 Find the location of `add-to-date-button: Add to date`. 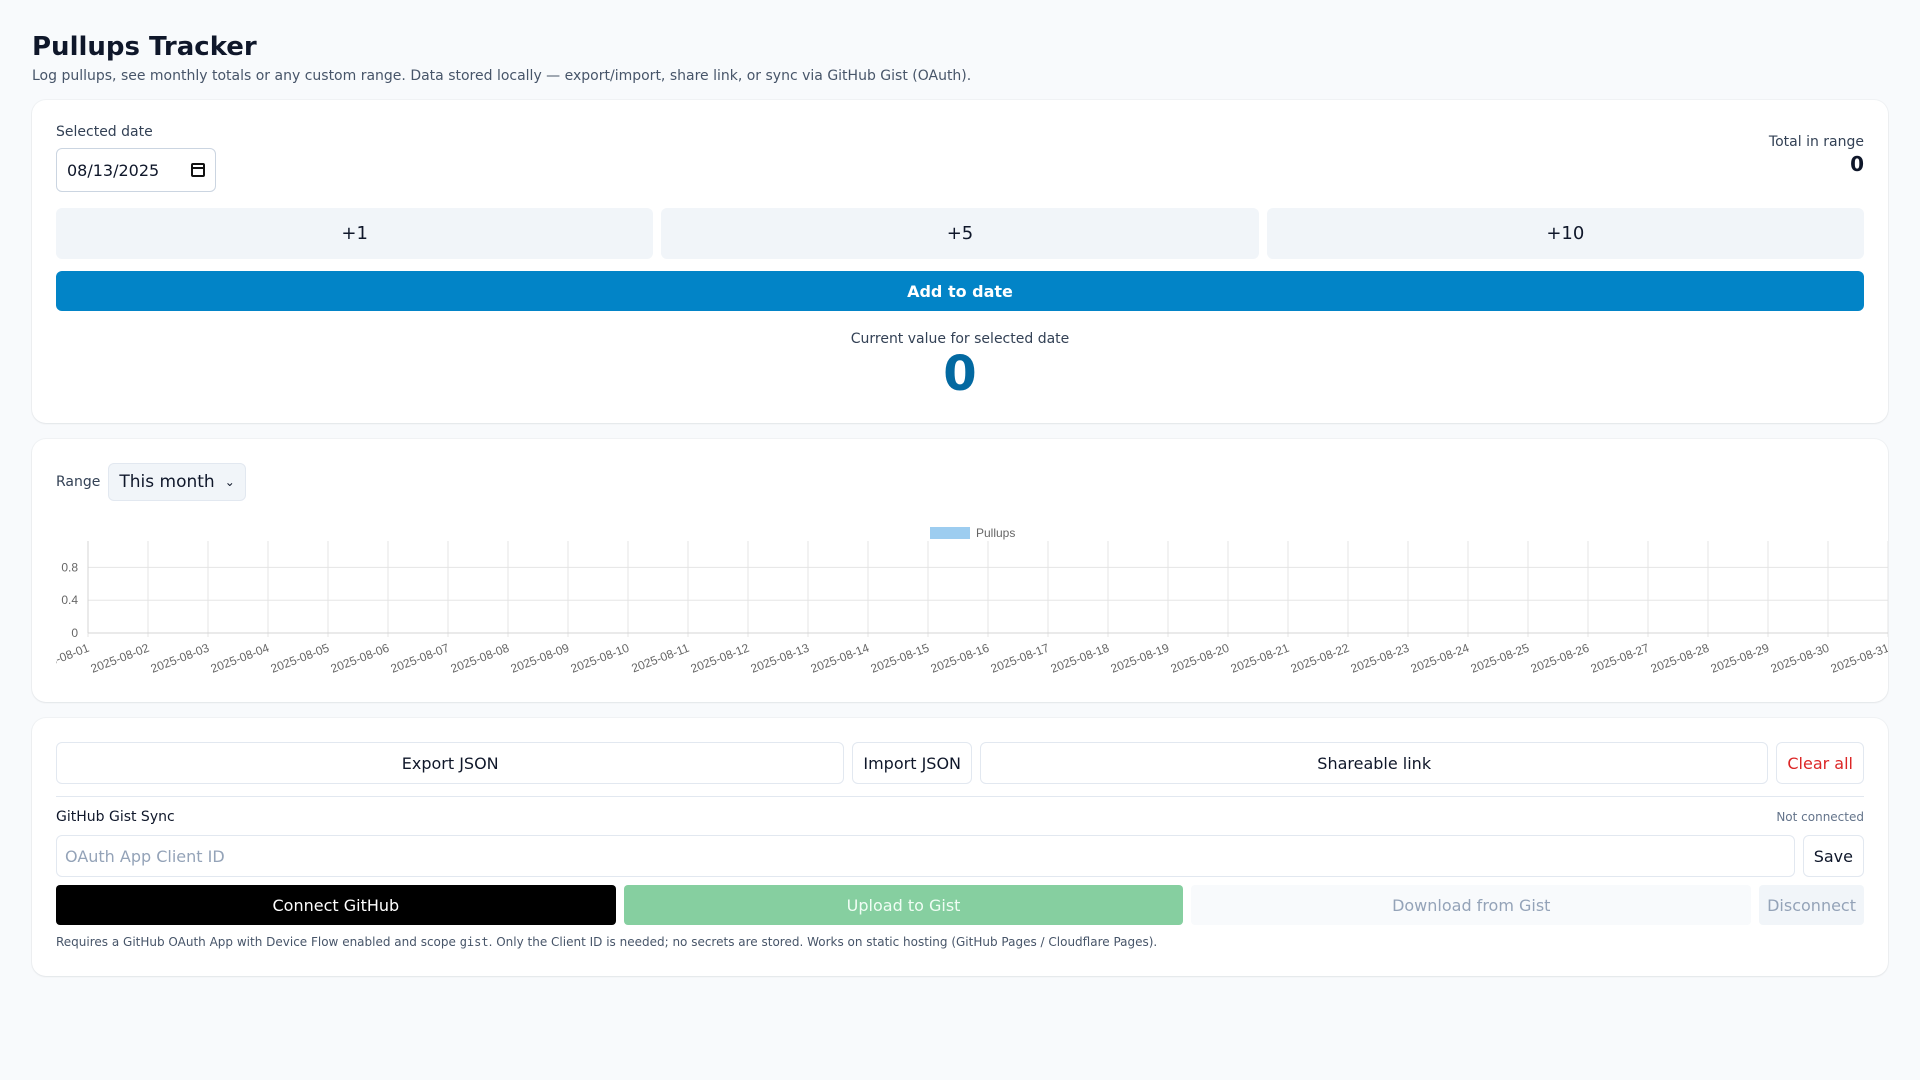

add-to-date-button: Add to date is located at coordinates (960, 291).